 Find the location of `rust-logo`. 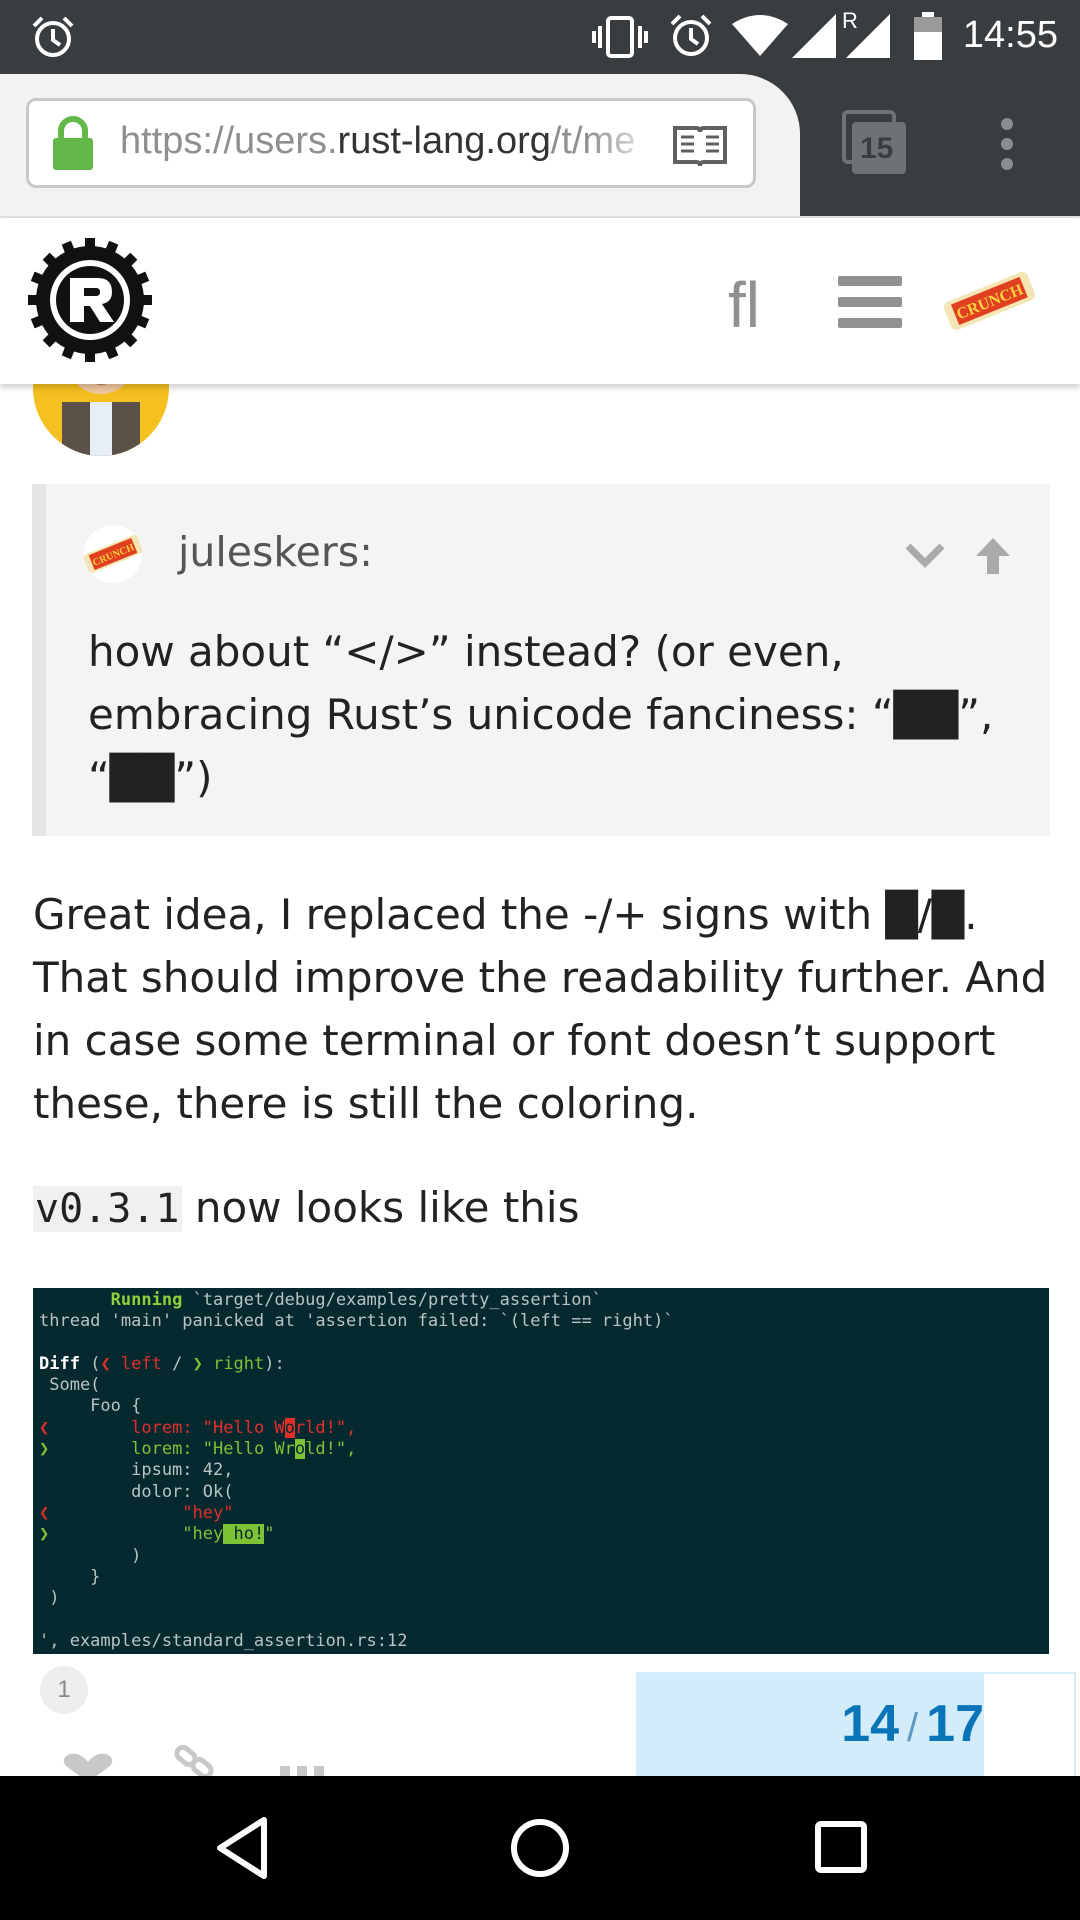

rust-logo is located at coordinates (90, 300).